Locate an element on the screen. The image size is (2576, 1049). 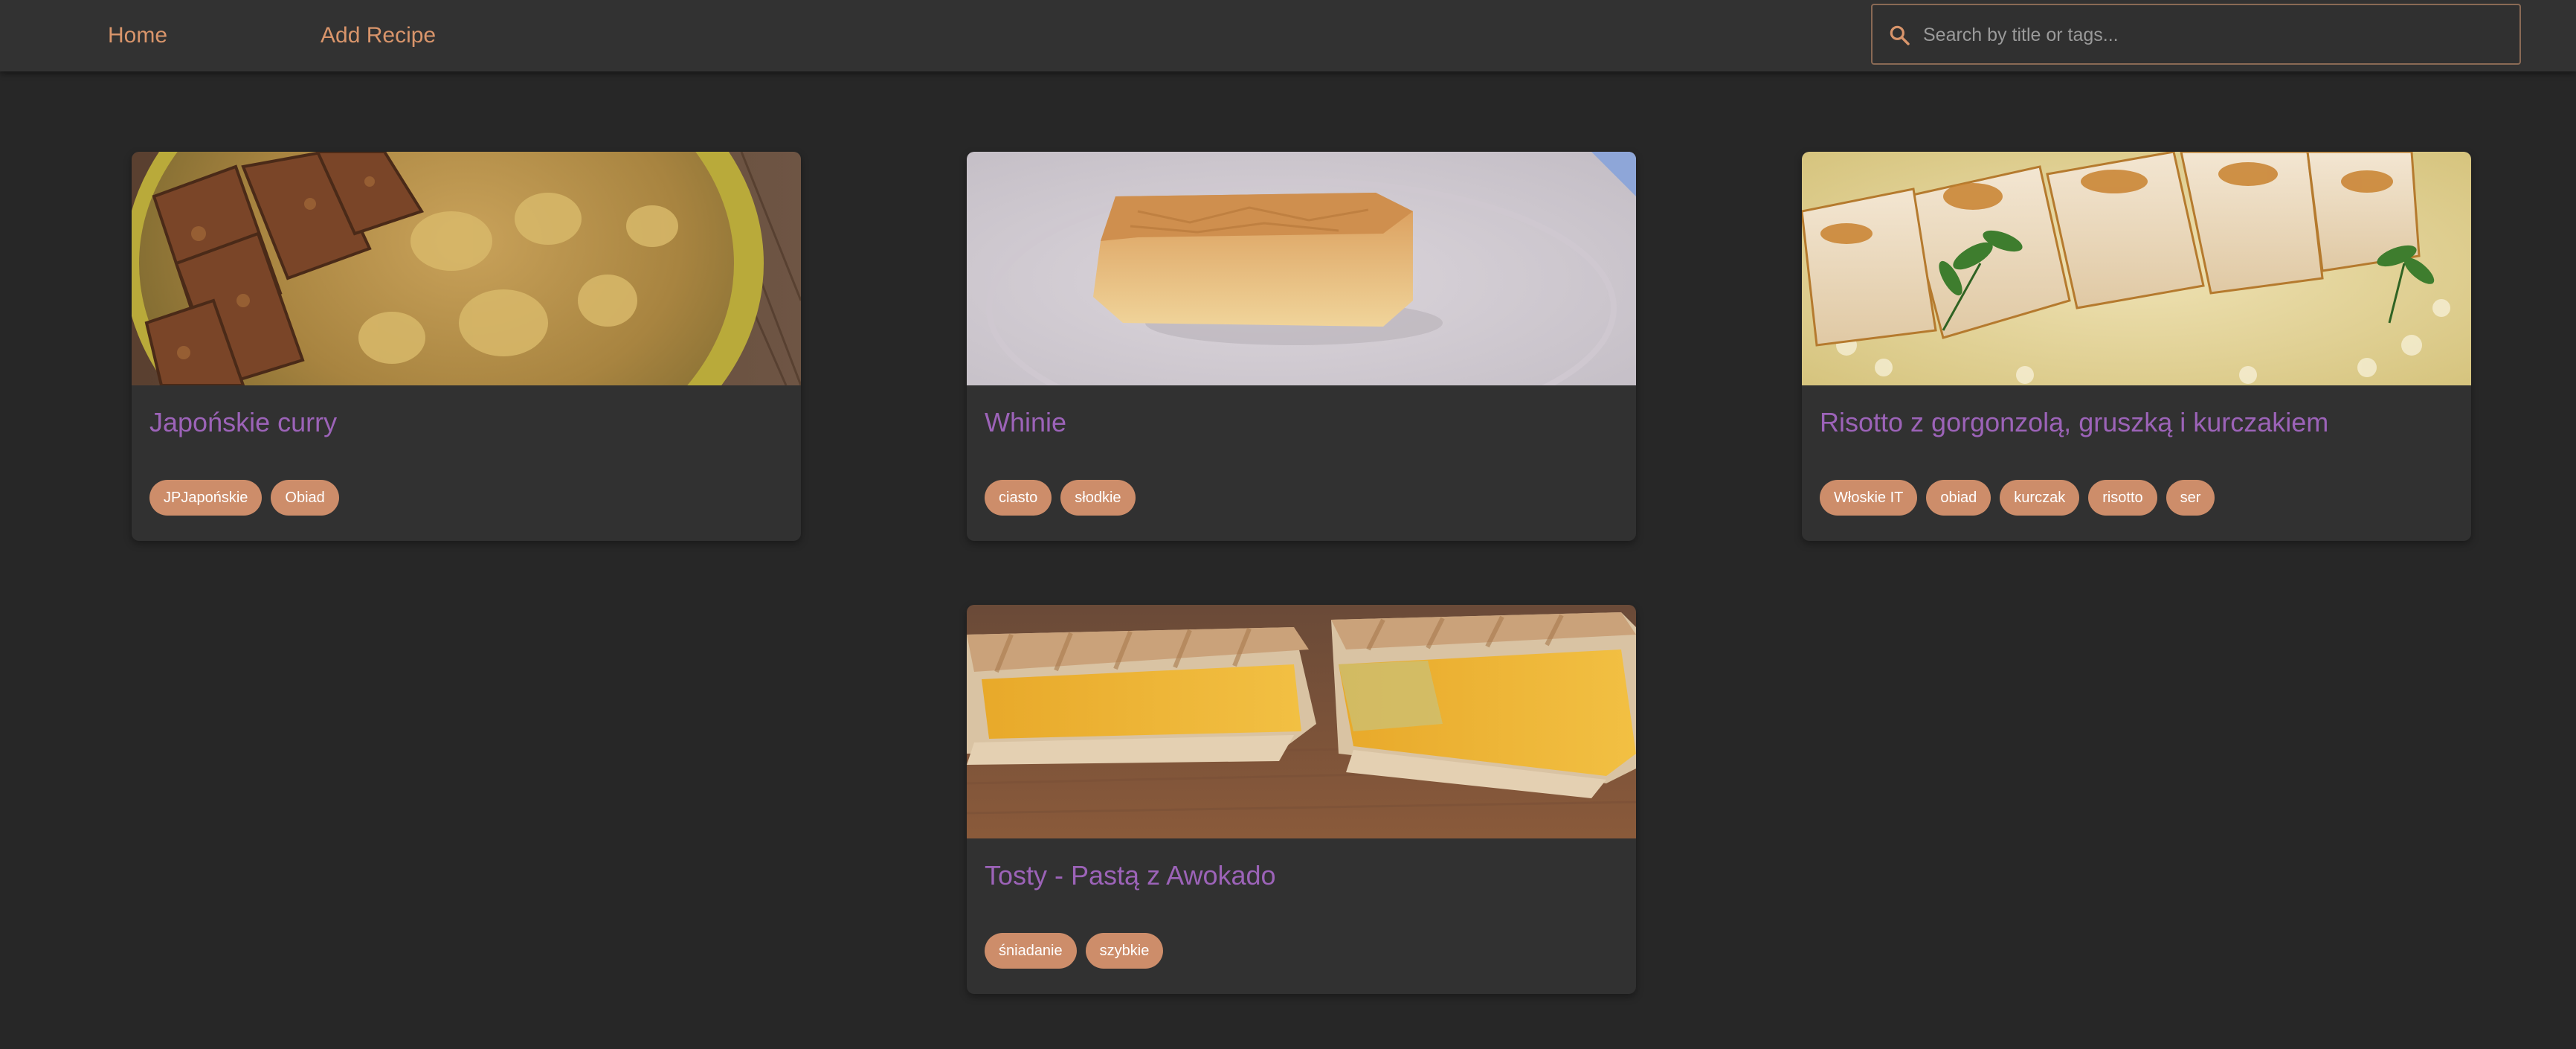
top-navbar: Home Add Recipe is located at coordinates (1288, 35).